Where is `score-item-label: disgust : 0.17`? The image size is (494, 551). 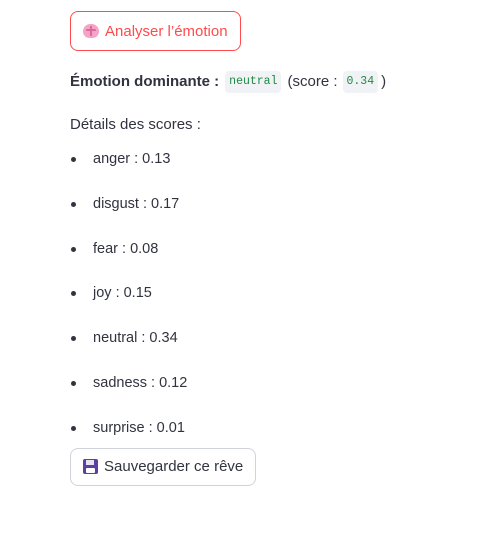 score-item-label: disgust : 0.17 is located at coordinates (136, 203).